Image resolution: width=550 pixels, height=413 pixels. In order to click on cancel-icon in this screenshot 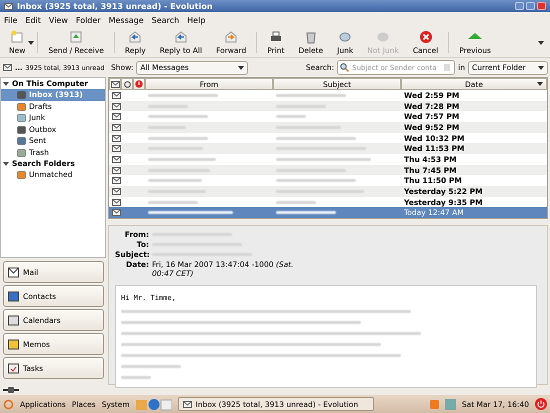, I will do `click(425, 37)`.